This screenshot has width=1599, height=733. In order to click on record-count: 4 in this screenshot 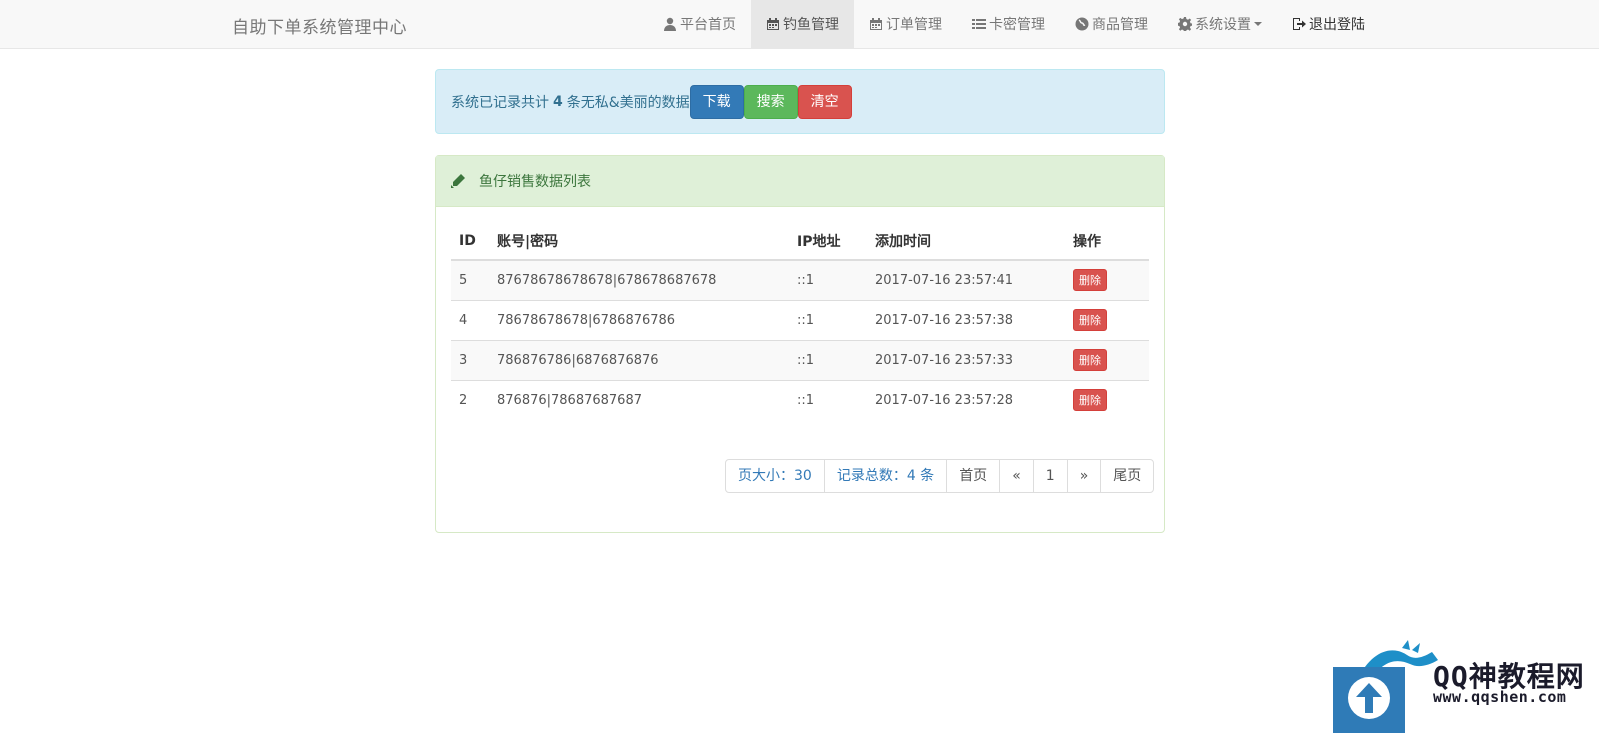, I will do `click(558, 101)`.